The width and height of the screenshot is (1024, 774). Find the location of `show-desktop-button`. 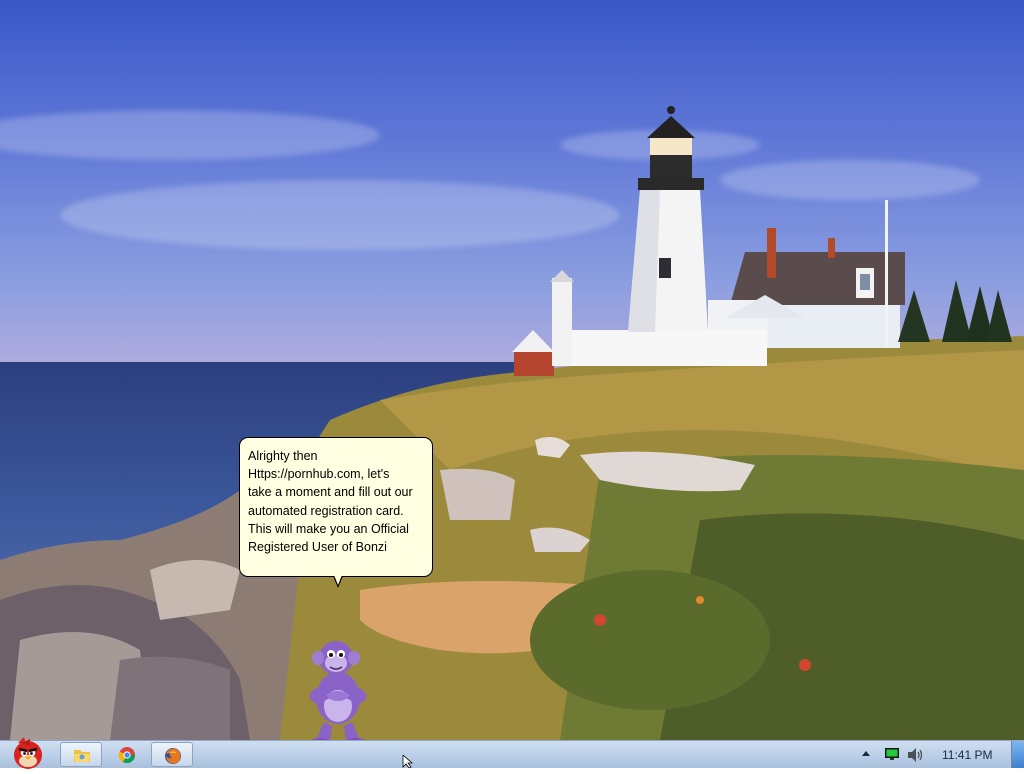

show-desktop-button is located at coordinates (1017, 754).